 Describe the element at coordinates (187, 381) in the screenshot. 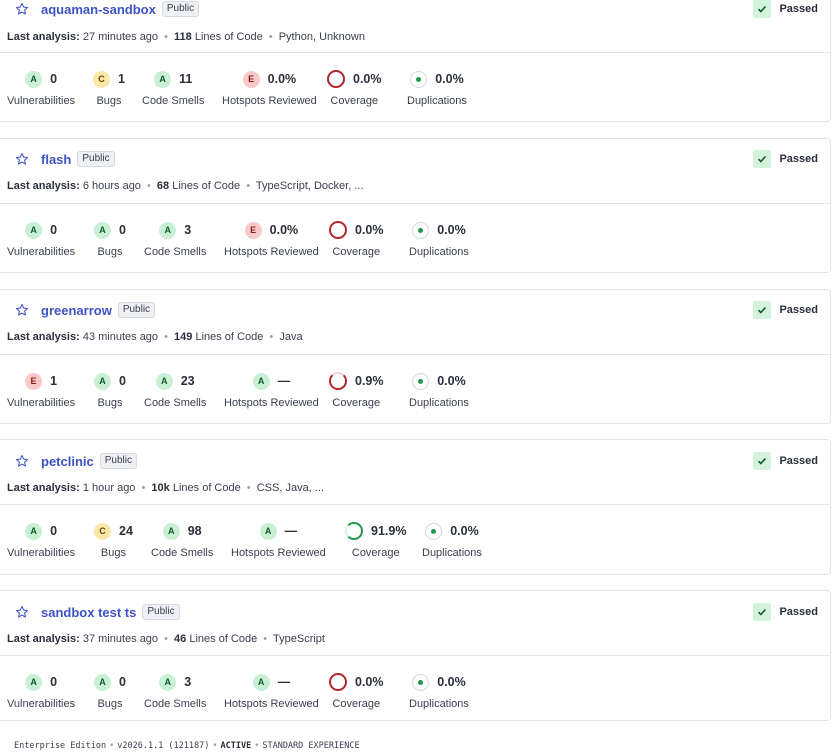

I see `metric-value: 23` at that location.